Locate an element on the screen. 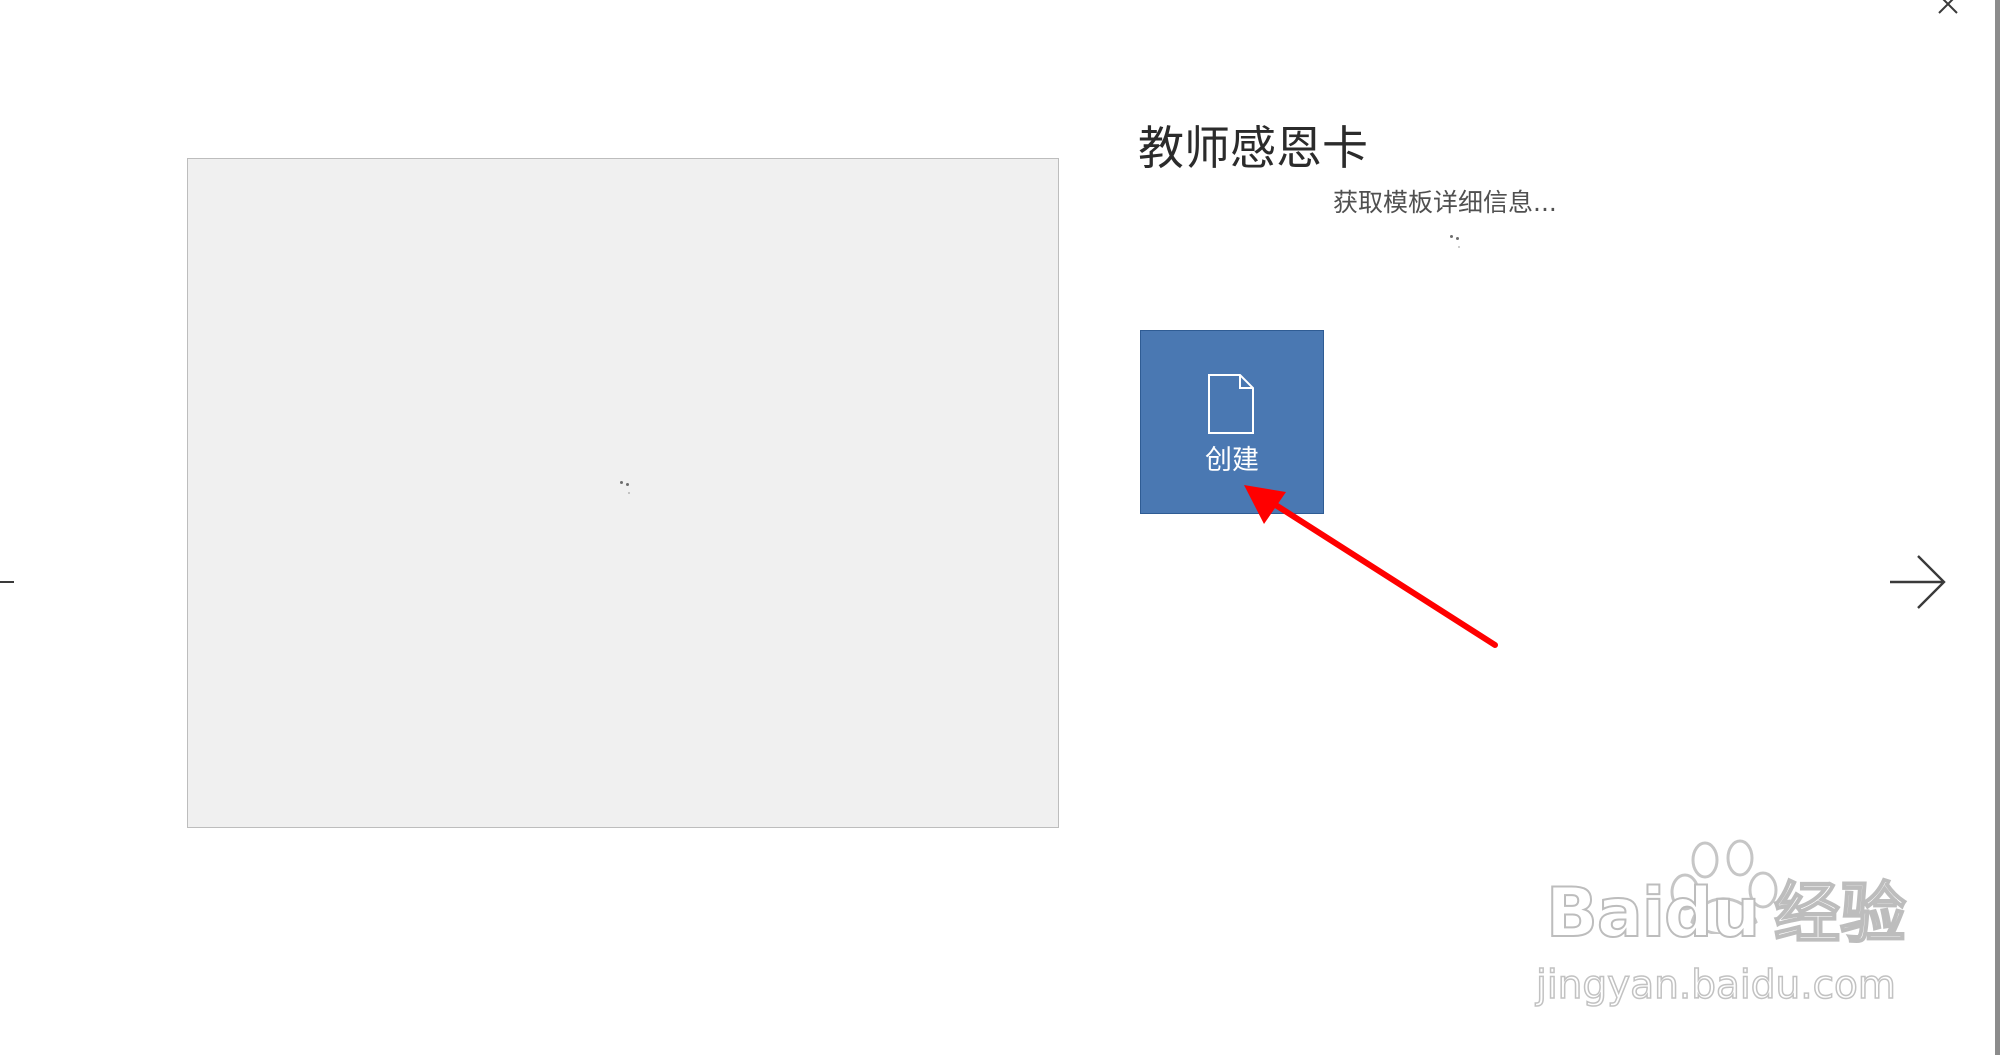 Image resolution: width=2000 pixels, height=1055 pixels. next-template-button is located at coordinates (1919, 582).